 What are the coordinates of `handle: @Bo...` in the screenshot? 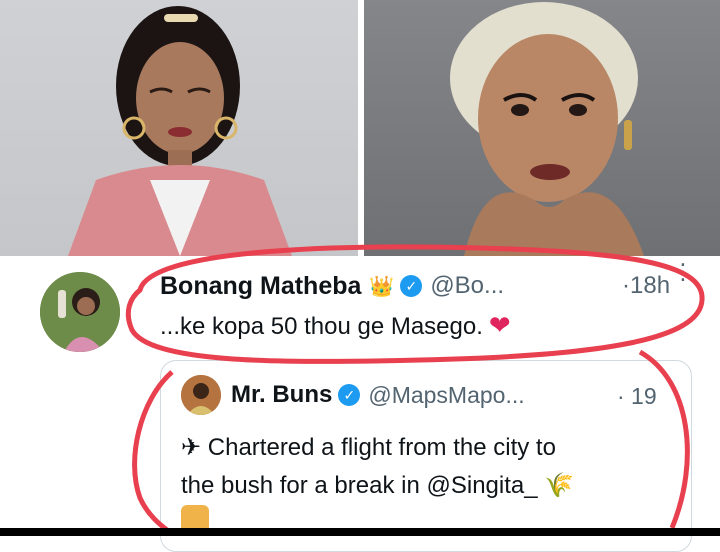 It's located at (467, 286).